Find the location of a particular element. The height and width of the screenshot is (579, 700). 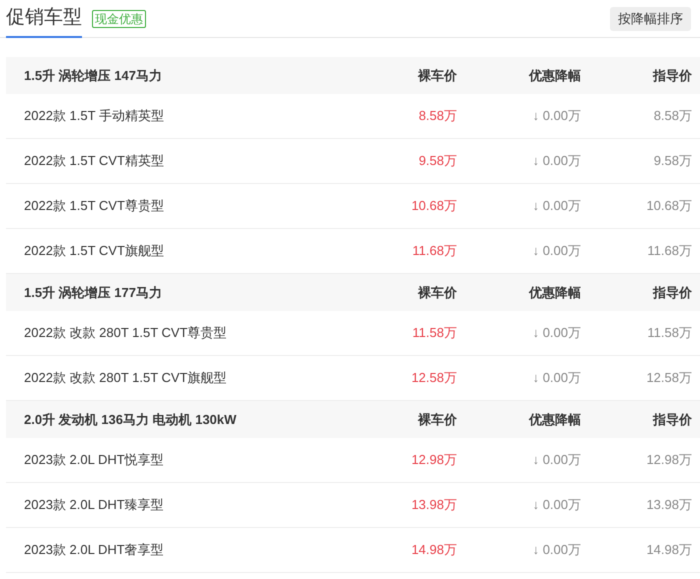

model-name: 2023款 2.0L DHT臻享型 is located at coordinates (190, 505).